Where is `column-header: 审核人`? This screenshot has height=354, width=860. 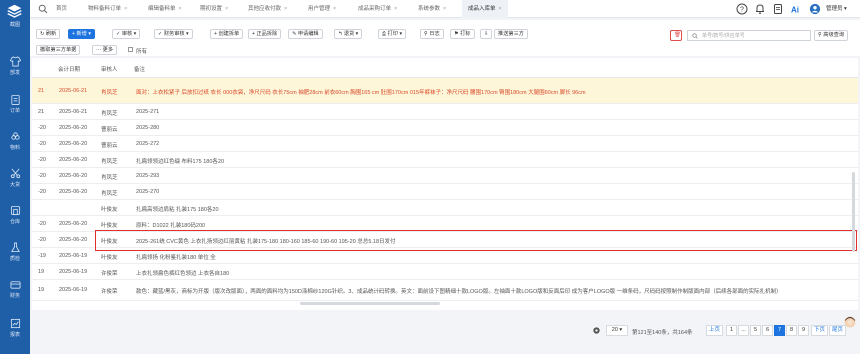
column-header: 审核人 is located at coordinates (109, 69).